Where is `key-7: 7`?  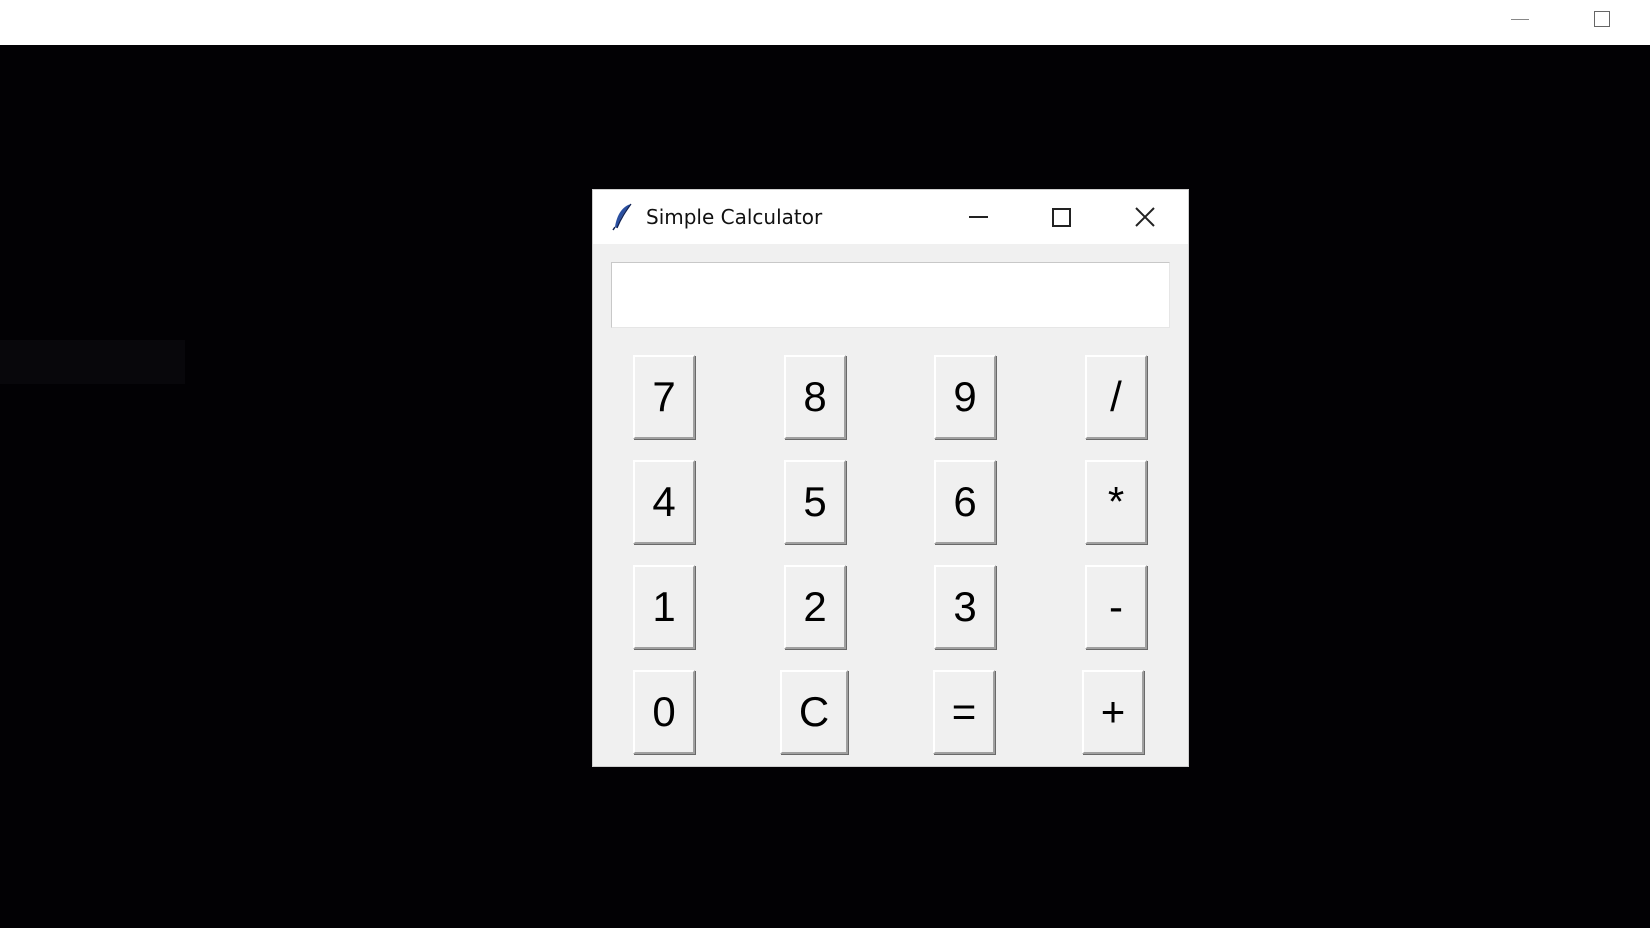 key-7: 7 is located at coordinates (664, 397).